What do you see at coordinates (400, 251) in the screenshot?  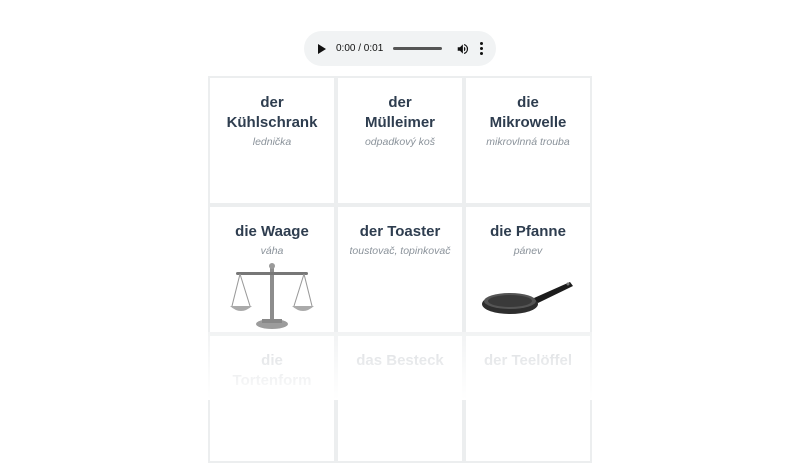 I see `vocab-translation: toustovač, topinkovač` at bounding box center [400, 251].